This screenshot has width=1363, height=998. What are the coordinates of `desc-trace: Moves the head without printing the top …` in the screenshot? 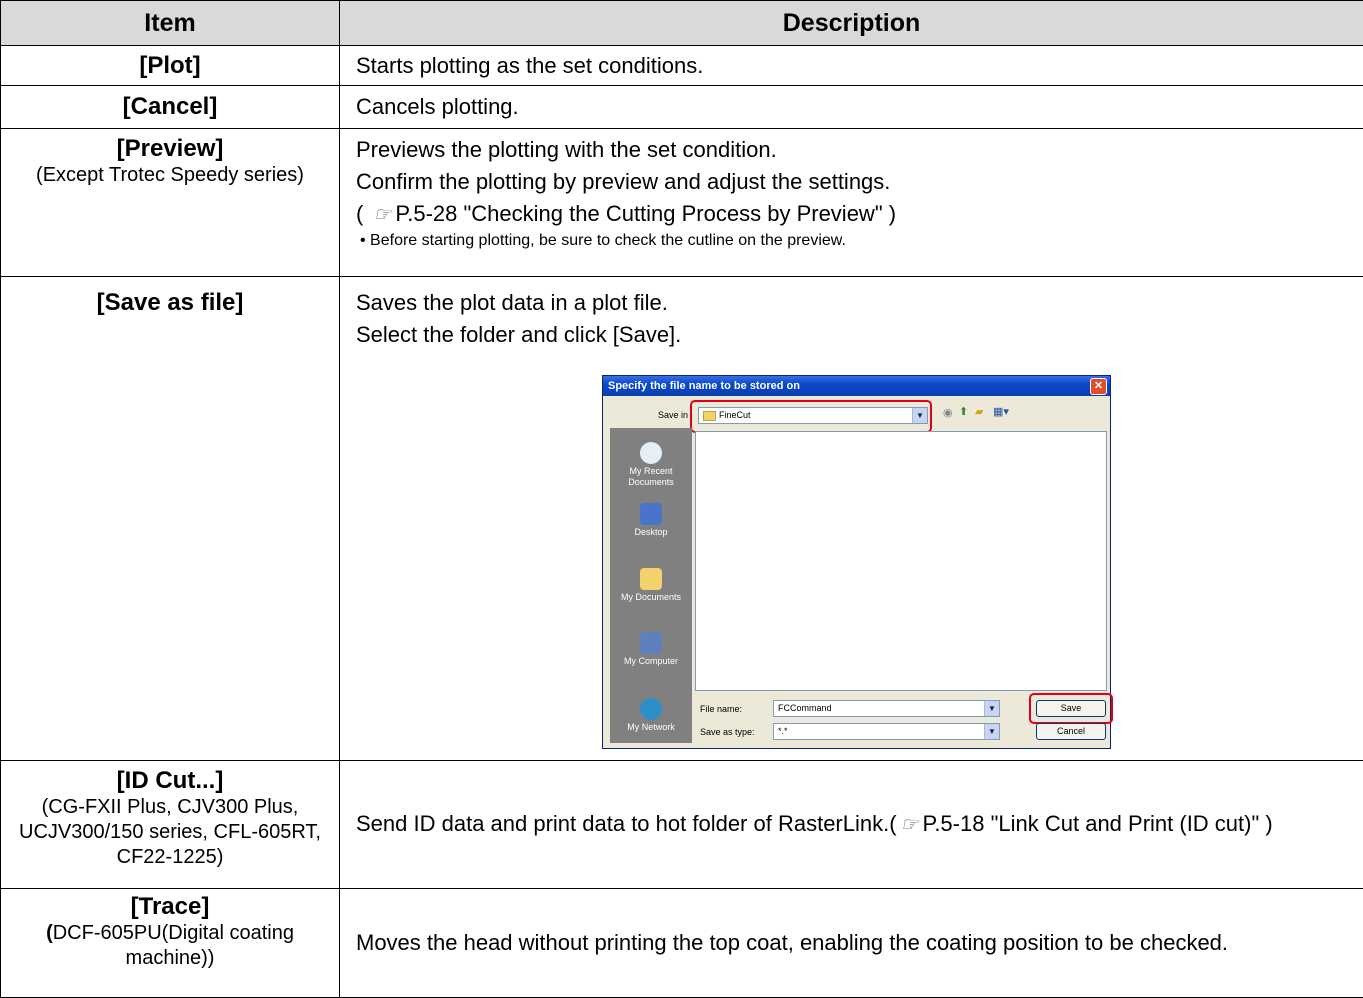 It's located at (851, 943).